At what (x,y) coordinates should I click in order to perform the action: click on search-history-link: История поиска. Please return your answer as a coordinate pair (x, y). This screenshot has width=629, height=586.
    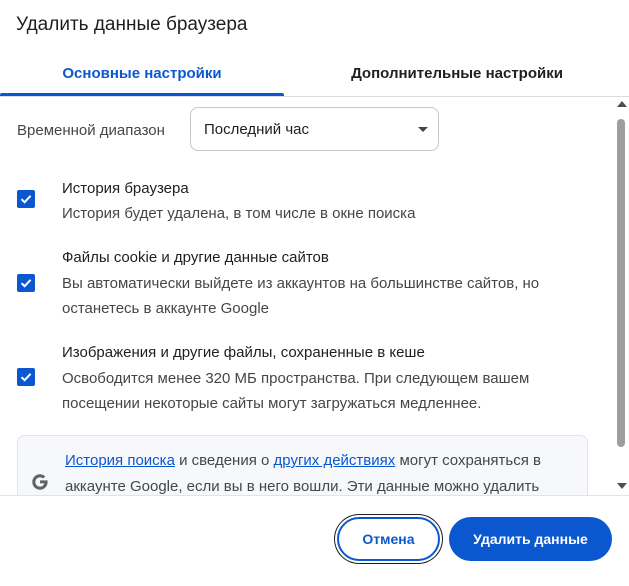
    Looking at the image, I should click on (120, 460).